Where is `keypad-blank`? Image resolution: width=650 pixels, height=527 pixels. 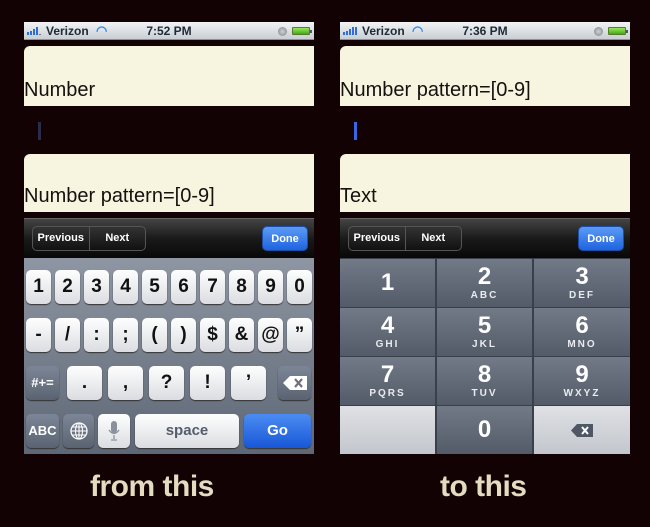 keypad-blank is located at coordinates (387, 430).